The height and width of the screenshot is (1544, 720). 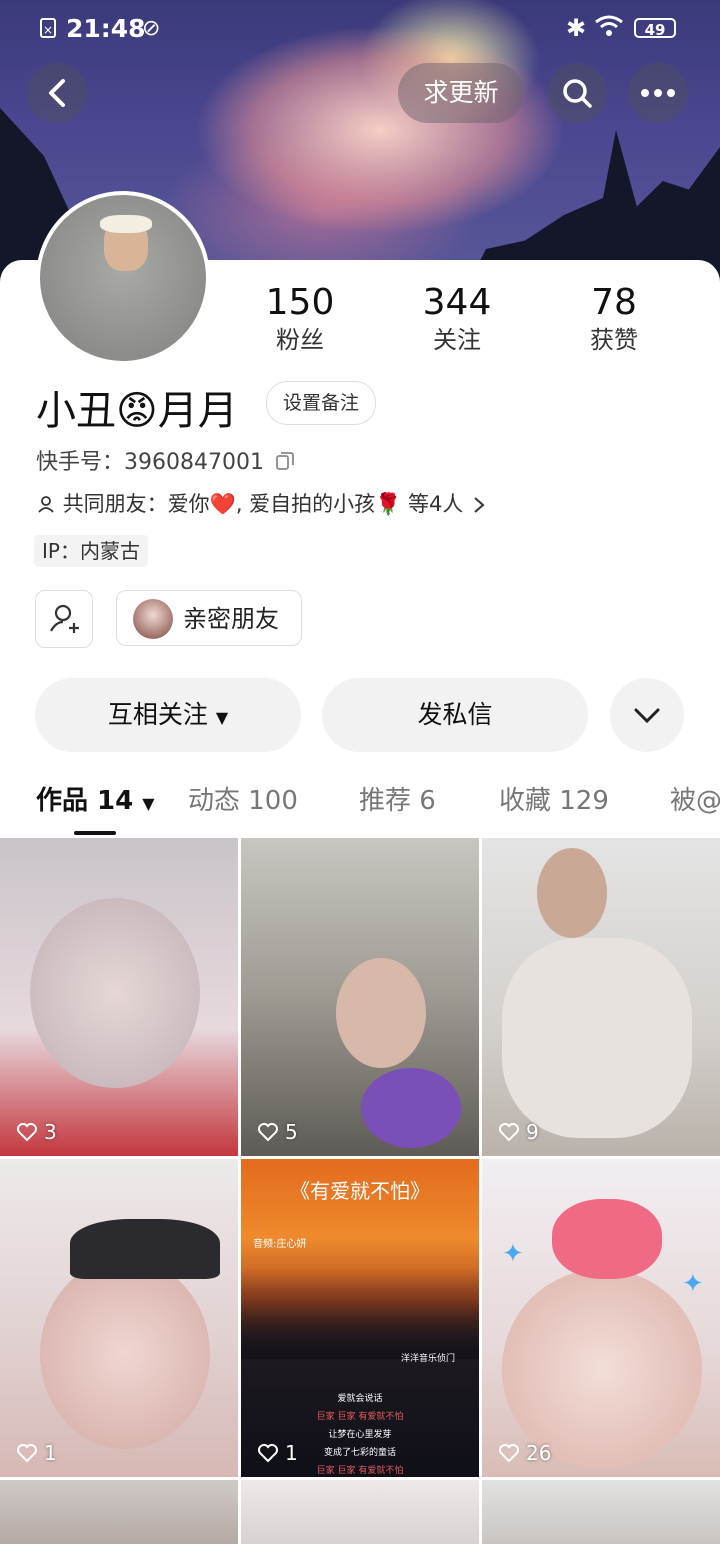 I want to click on bluetooth-icon: ✱, so click(x=576, y=28).